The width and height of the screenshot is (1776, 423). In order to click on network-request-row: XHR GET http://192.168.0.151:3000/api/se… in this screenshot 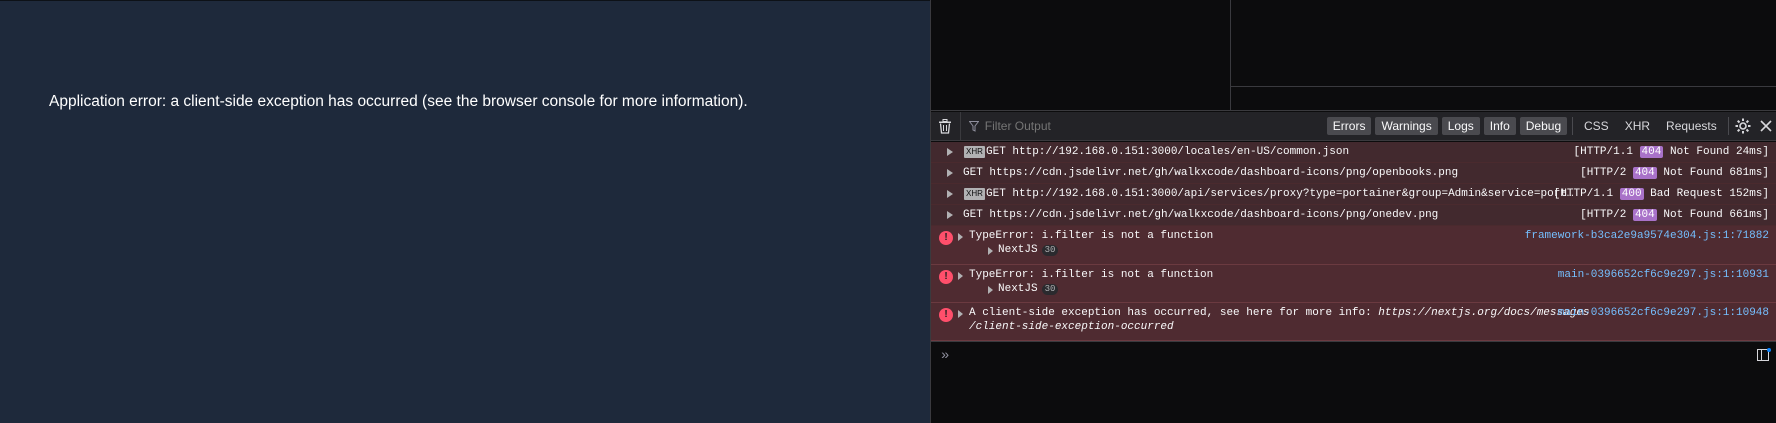, I will do `click(1353, 194)`.